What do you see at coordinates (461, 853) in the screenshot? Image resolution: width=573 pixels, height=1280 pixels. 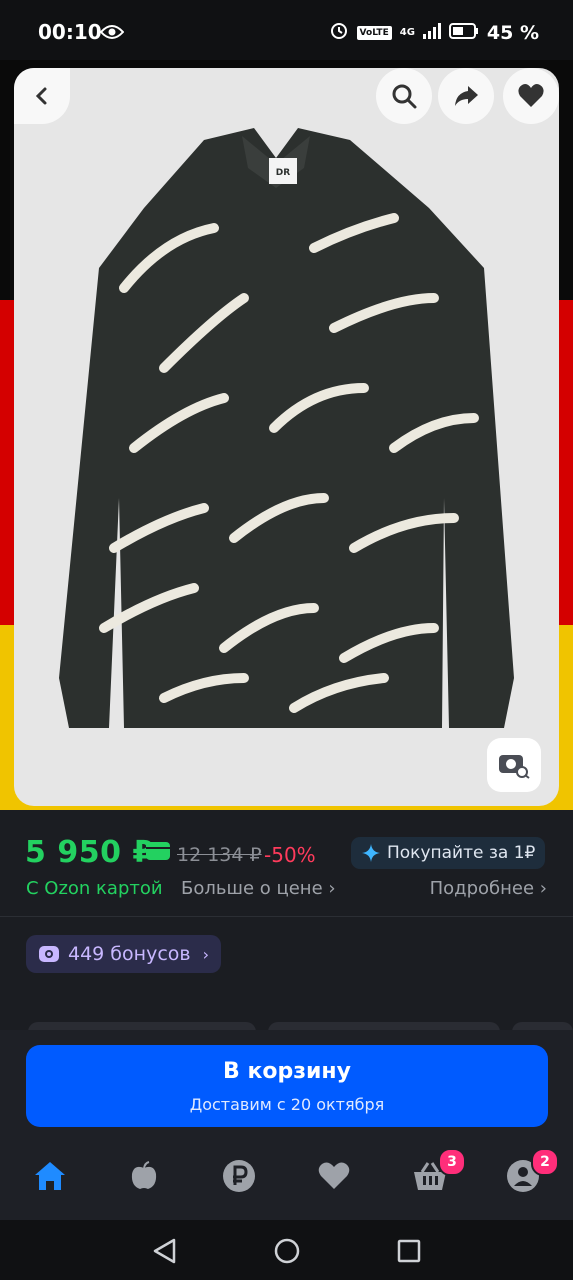 I see `buy-badge-label: Покупайте за 1₽` at bounding box center [461, 853].